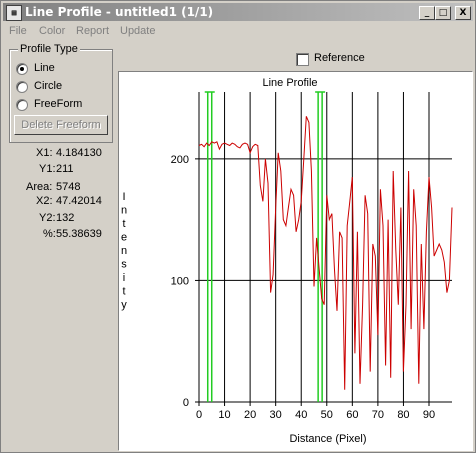  What do you see at coordinates (65, 218) in the screenshot?
I see `stat-y2-value: 132` at bounding box center [65, 218].